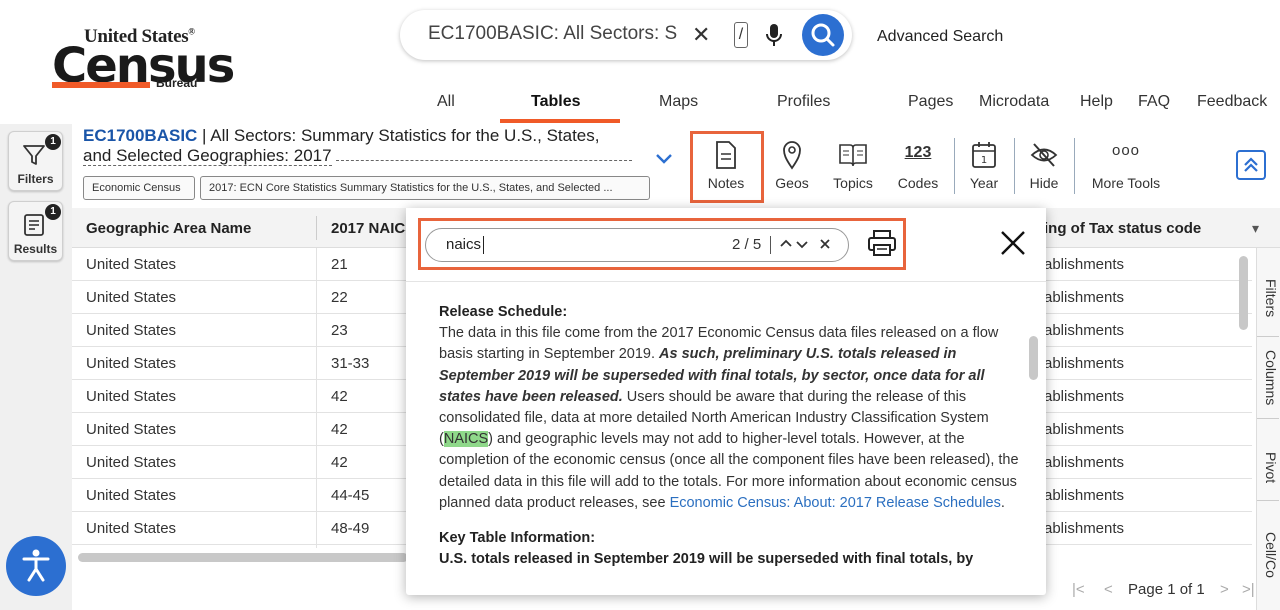 The image size is (1280, 610). What do you see at coordinates (1268, 468) in the screenshot?
I see `side-tab-pivot: Pivot` at bounding box center [1268, 468].